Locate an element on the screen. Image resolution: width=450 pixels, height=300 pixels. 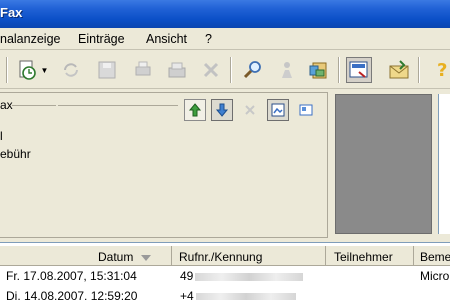
move-down-button is located at coordinates (222, 110).